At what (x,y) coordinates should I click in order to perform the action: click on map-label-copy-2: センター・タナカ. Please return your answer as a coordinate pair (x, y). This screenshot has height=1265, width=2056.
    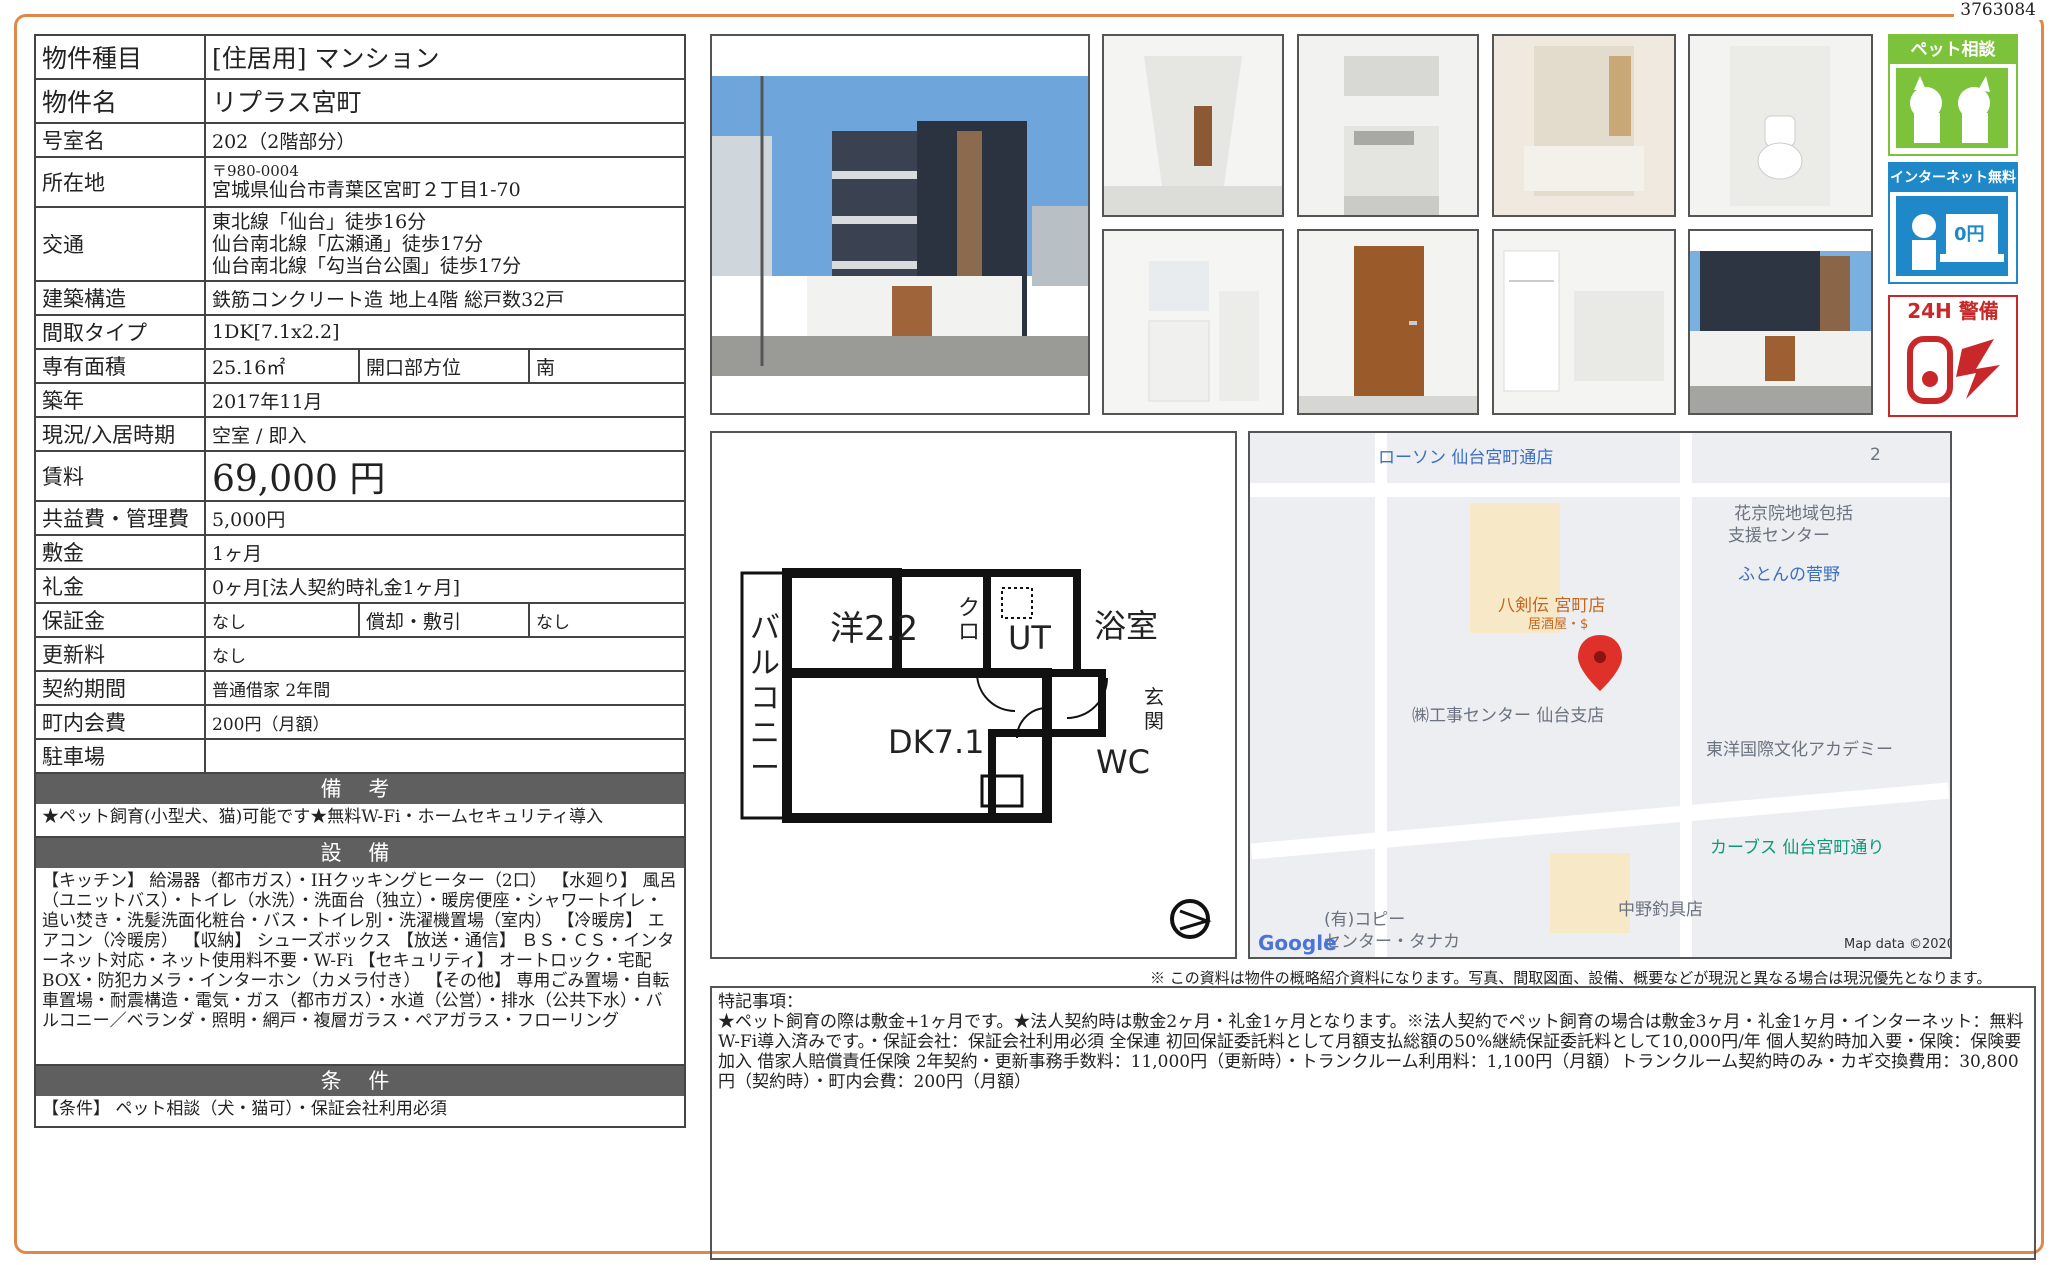
    Looking at the image, I should click on (1392, 942).